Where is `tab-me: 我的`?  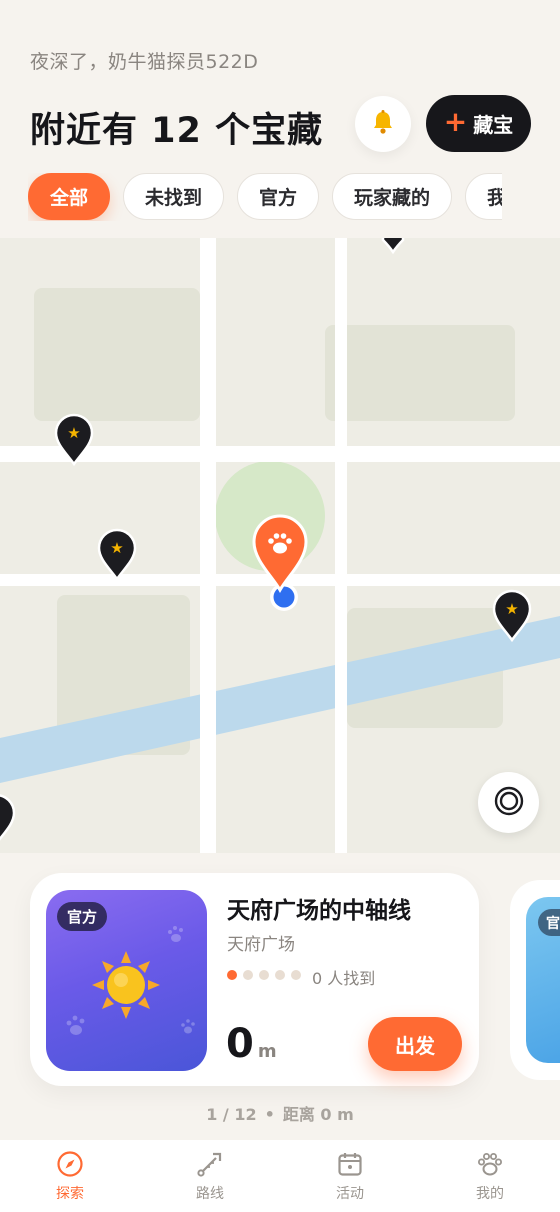
tab-me: 我的 is located at coordinates (490, 1176).